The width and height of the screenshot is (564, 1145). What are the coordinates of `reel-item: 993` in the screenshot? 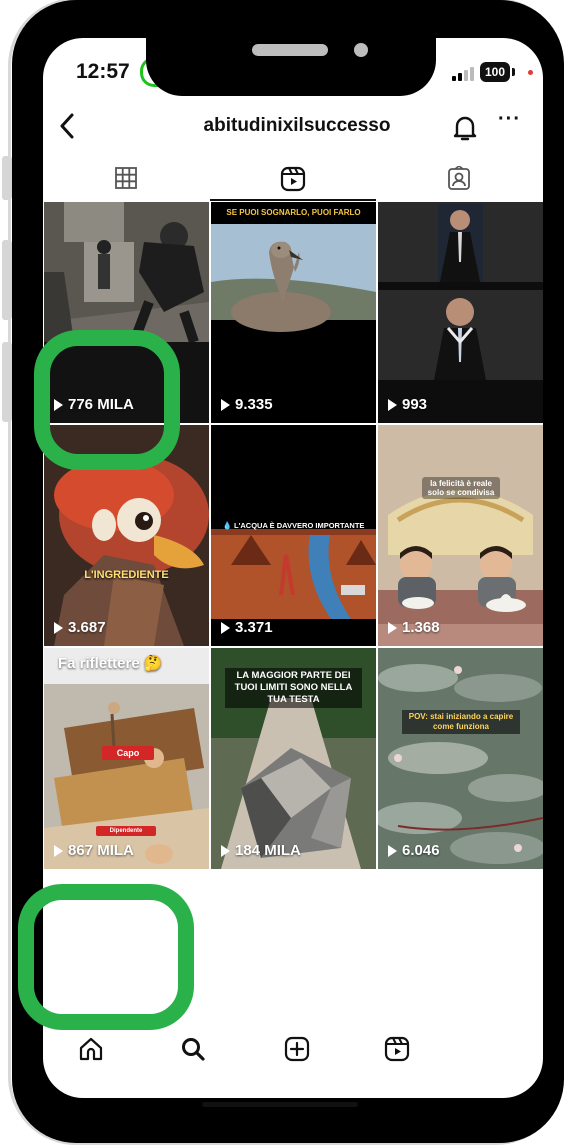 It's located at (460, 312).